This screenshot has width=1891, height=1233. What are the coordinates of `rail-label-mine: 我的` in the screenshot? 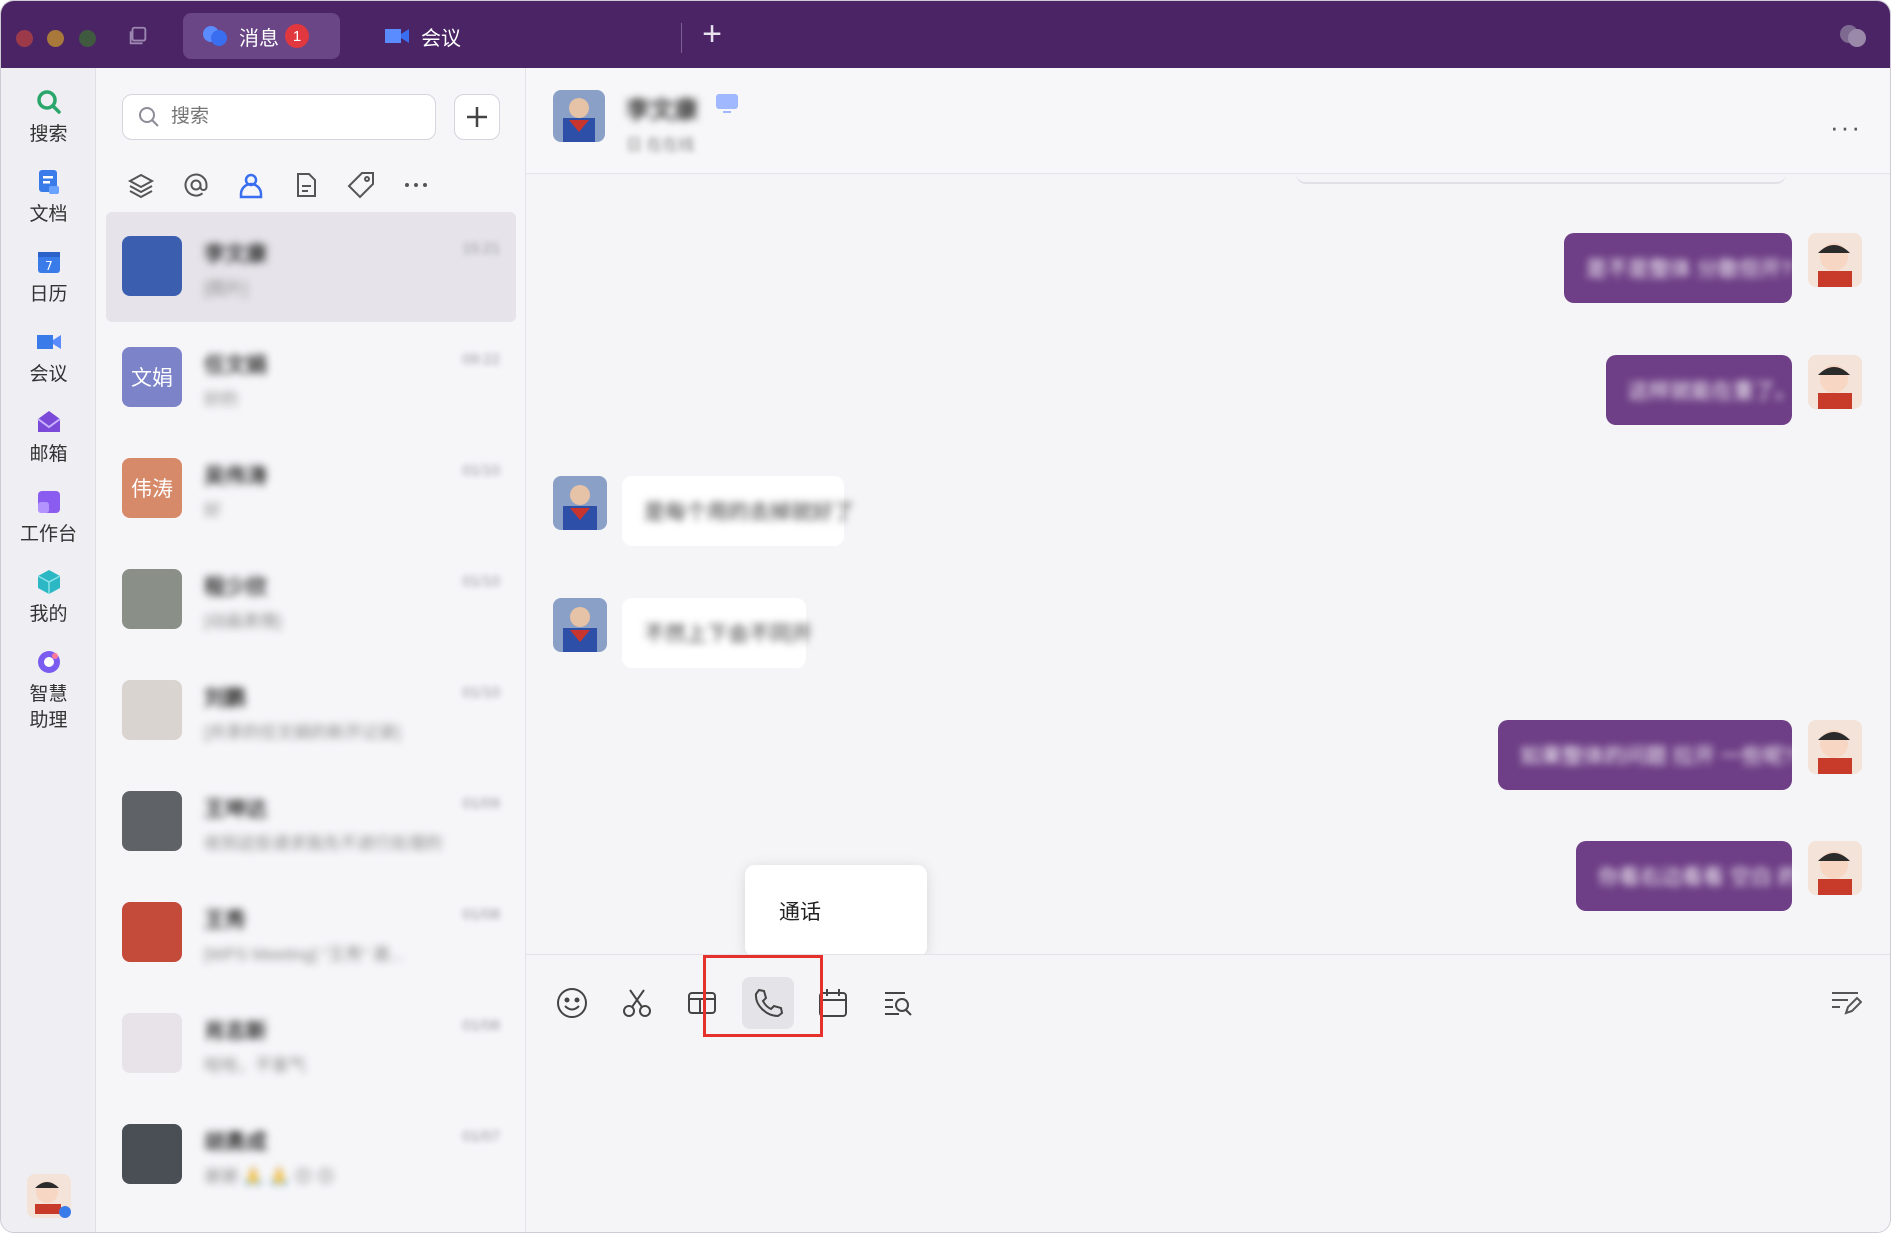 It's located at (48, 614).